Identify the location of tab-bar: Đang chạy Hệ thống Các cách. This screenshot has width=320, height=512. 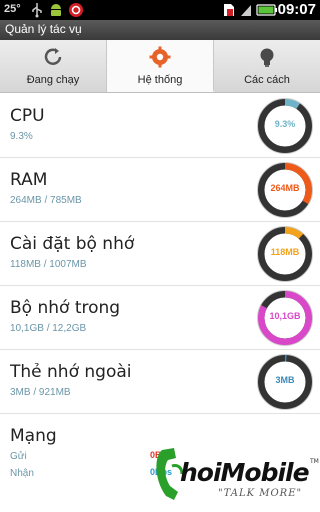
(160, 66).